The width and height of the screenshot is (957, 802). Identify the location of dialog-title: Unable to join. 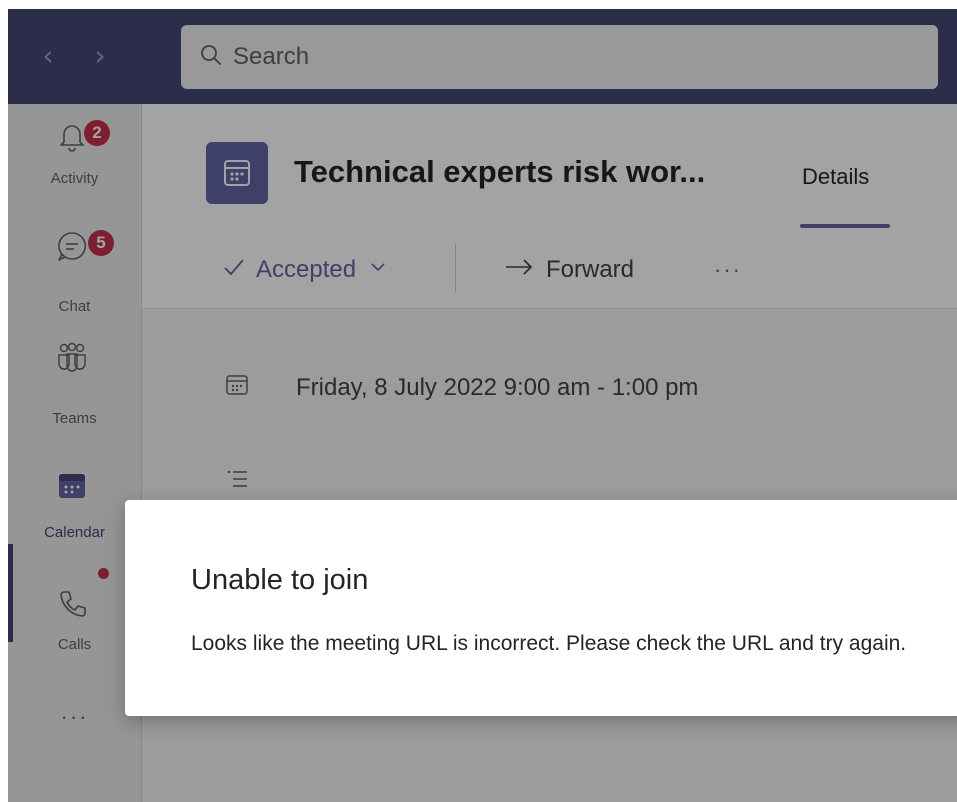
(280, 580).